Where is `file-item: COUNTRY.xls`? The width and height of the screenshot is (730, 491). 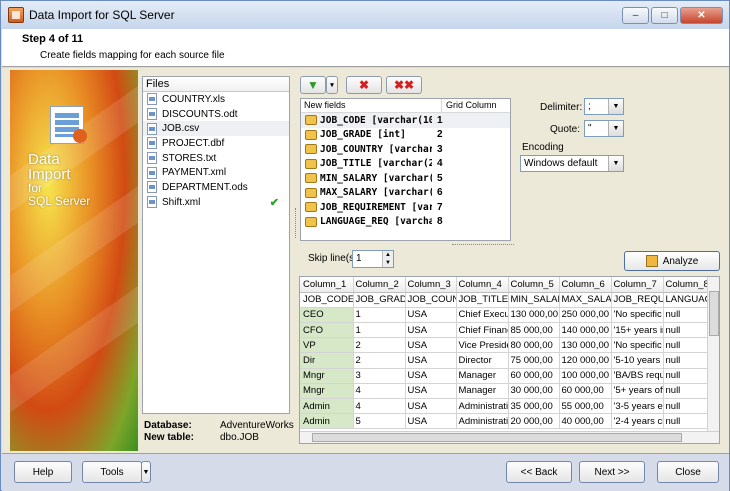
file-item: COUNTRY.xls is located at coordinates (216, 99).